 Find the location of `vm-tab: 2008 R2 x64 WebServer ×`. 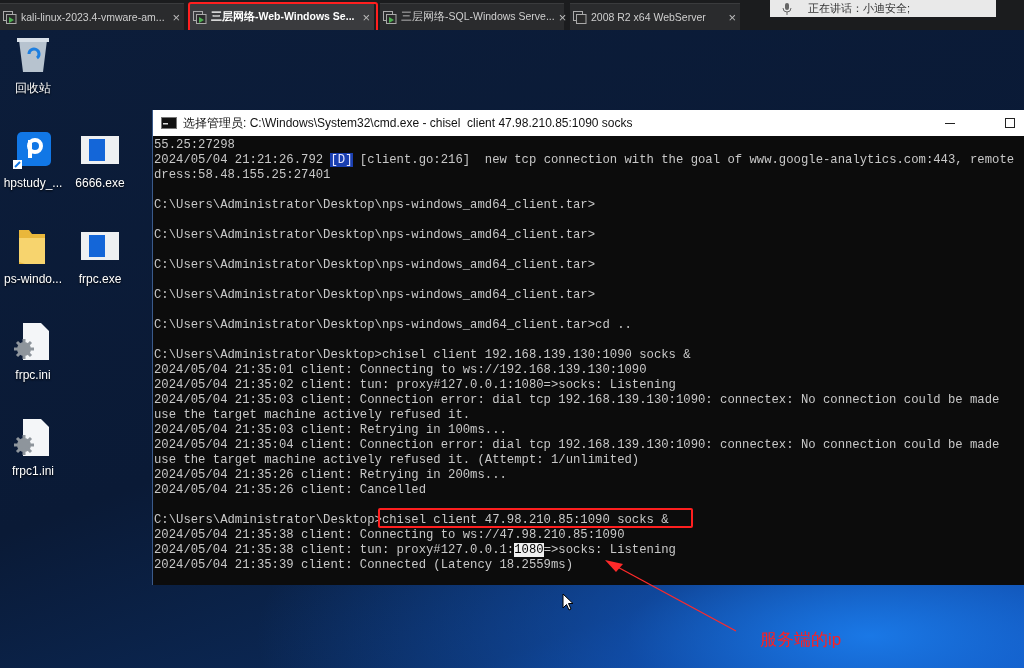

vm-tab: 2008 R2 x64 WebServer × is located at coordinates (655, 16).